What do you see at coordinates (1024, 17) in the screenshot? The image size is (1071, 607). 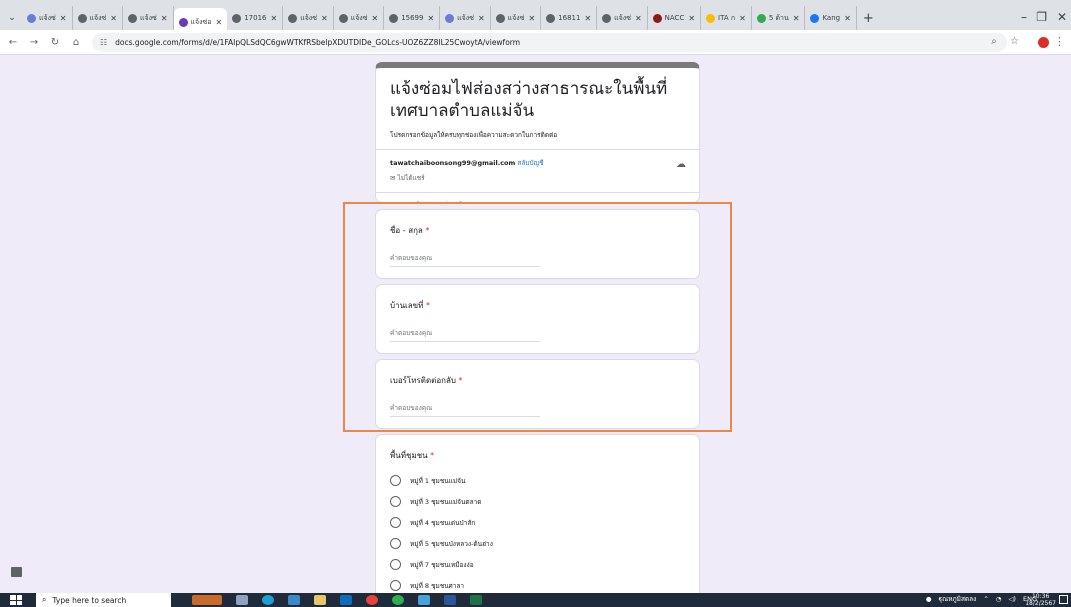 I see `minimize-icon: –` at bounding box center [1024, 17].